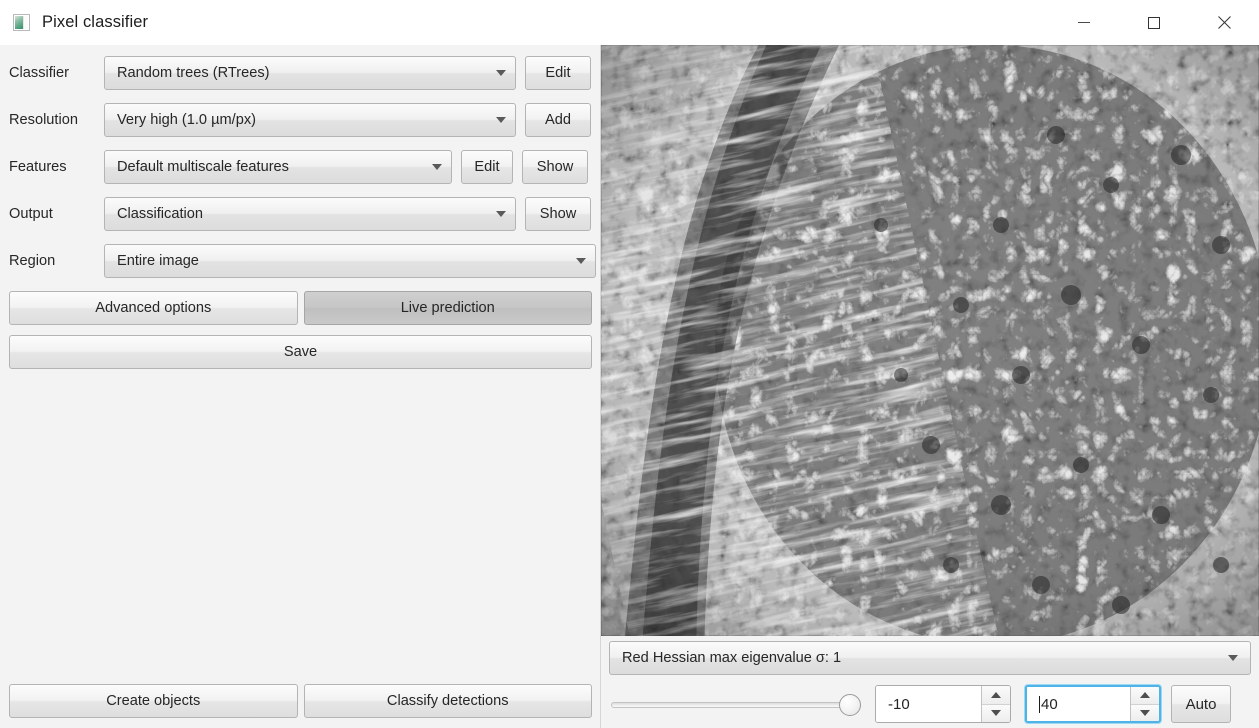 Image resolution: width=1259 pixels, height=728 pixels. Describe the element at coordinates (1049, 704) in the screenshot. I see `max-value-text: 40` at that location.